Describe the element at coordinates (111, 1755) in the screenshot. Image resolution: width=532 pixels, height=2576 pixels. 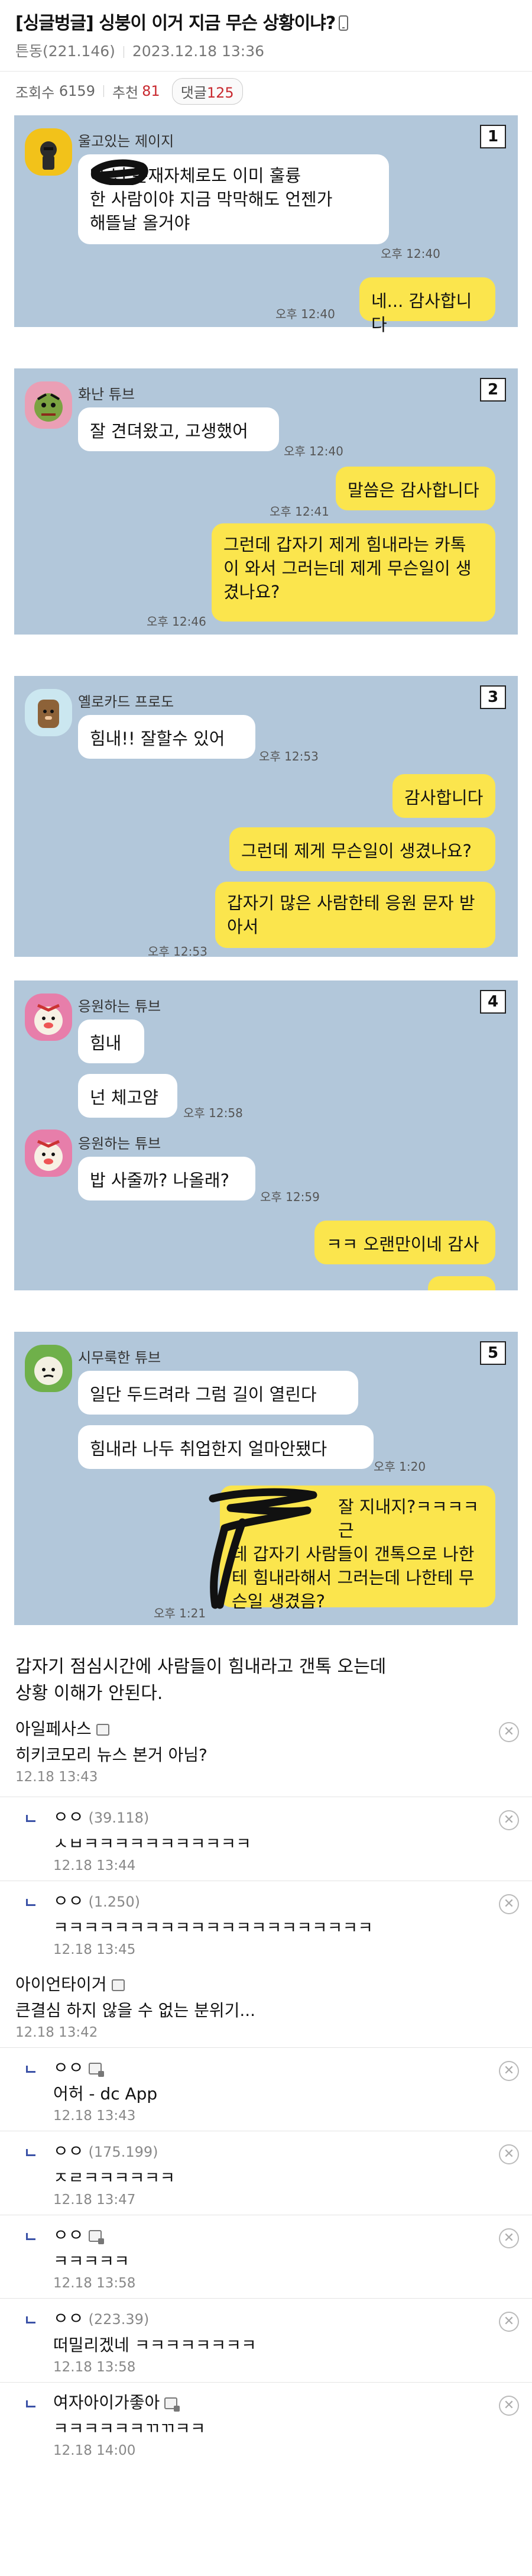
I see `comment-text: 히키코모리 뉴스 본거 아님?` at that location.